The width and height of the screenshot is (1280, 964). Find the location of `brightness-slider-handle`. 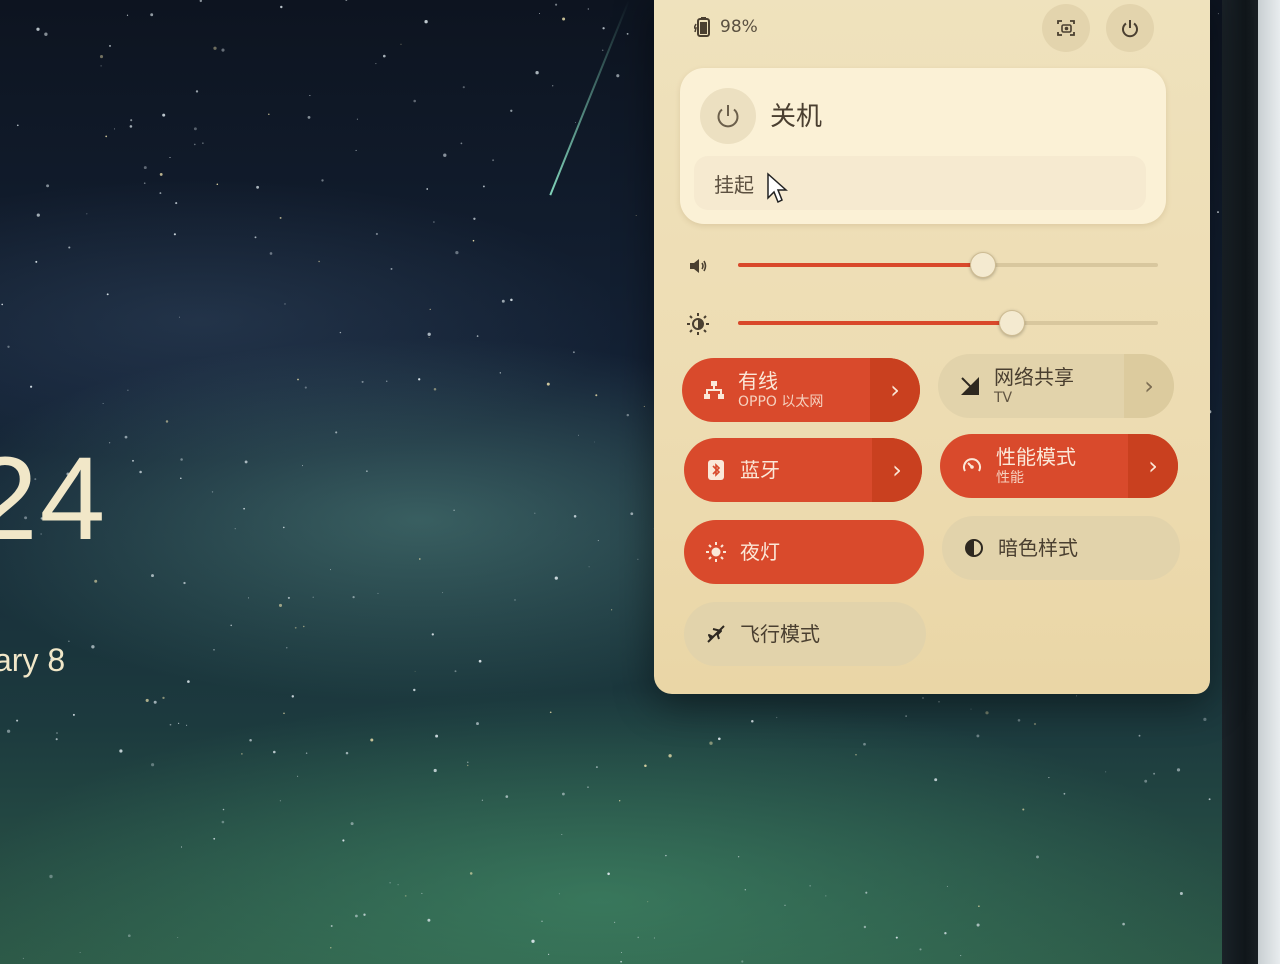

brightness-slider-handle is located at coordinates (1012, 323).